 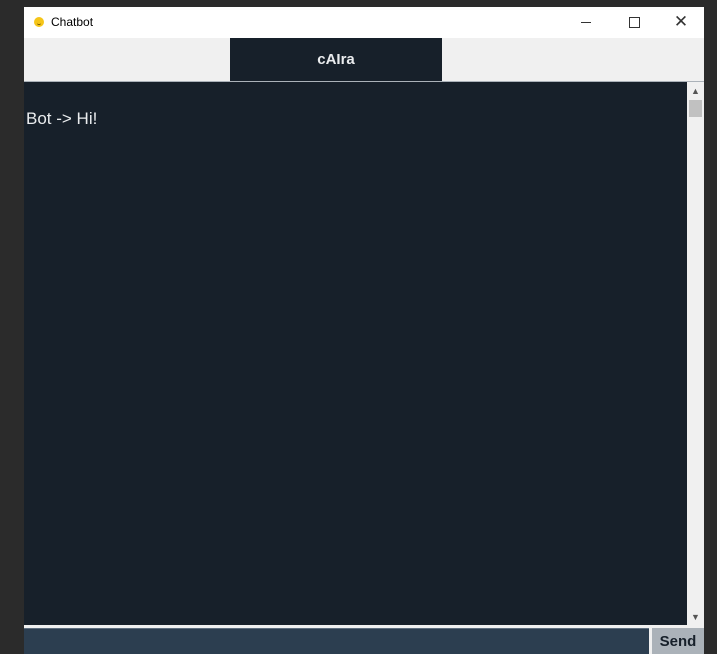 What do you see at coordinates (72, 22) in the screenshot?
I see `window-title: Chatbot` at bounding box center [72, 22].